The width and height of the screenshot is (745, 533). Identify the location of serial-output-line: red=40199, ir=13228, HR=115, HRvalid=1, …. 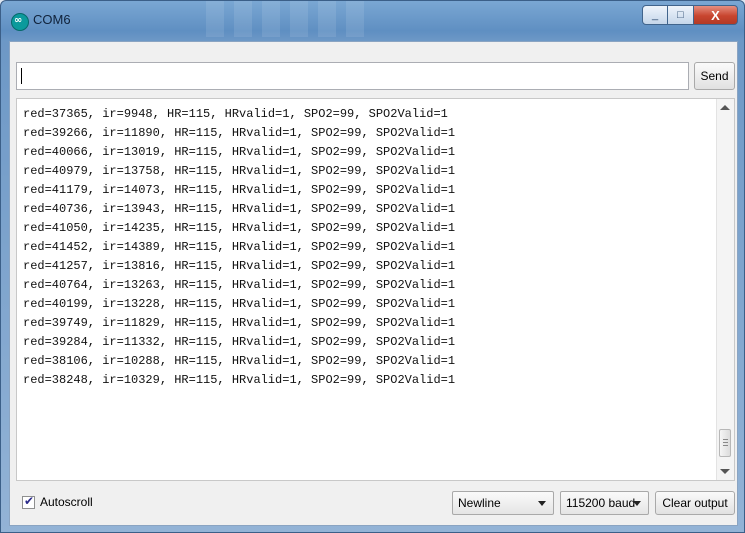
(239, 304).